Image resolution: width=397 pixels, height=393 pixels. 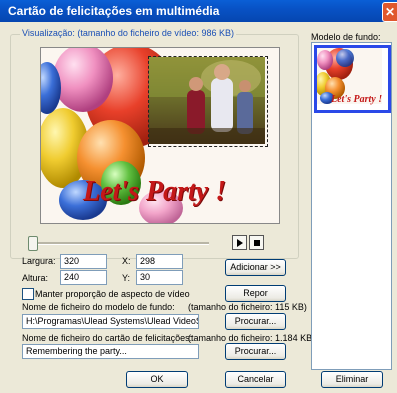 What do you see at coordinates (157, 379) in the screenshot?
I see `ok-button: OK` at bounding box center [157, 379].